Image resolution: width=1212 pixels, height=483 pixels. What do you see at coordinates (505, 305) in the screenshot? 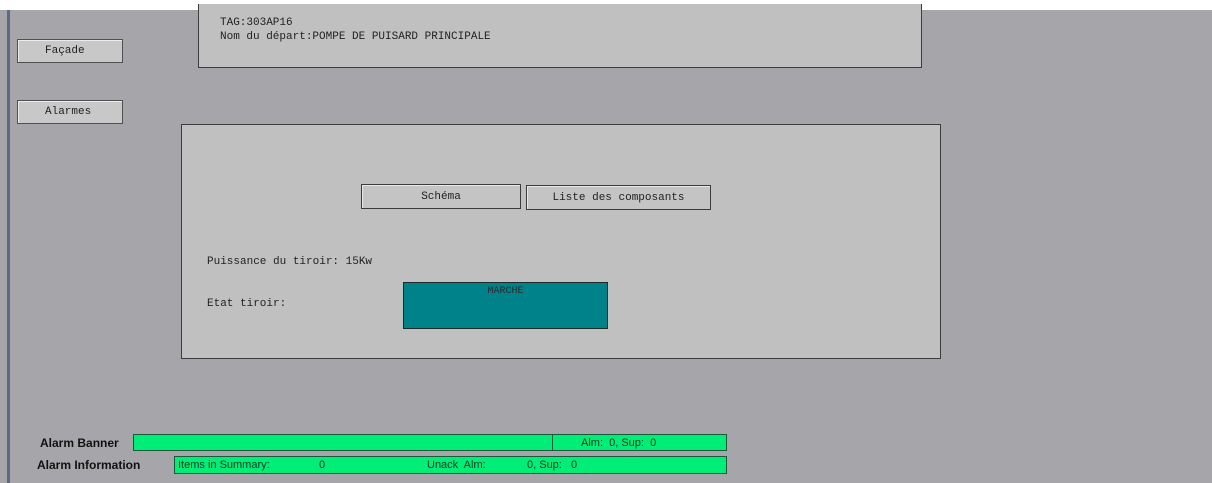
I see `state-indicator: MARCHE` at bounding box center [505, 305].